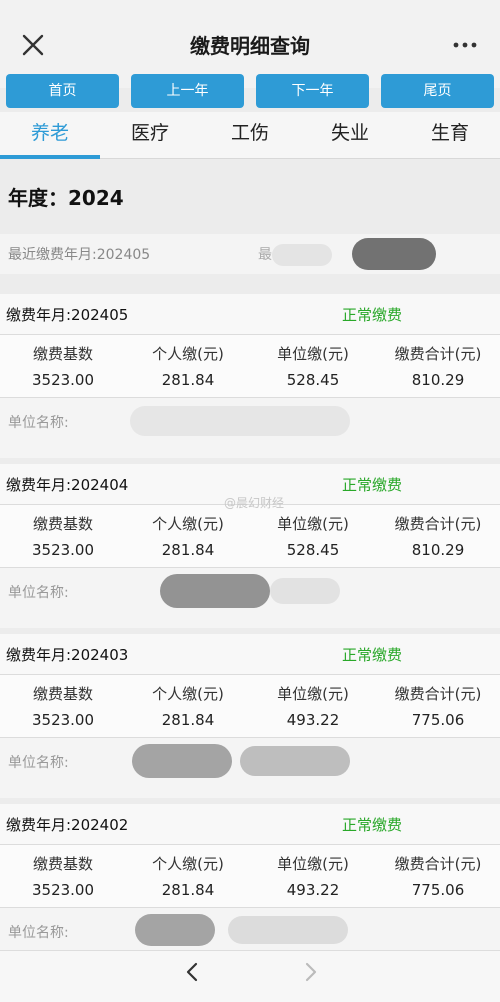  What do you see at coordinates (250, 91) in the screenshot?
I see `nav-buttons: 首页 上一年 下一年 尾页` at bounding box center [250, 91].